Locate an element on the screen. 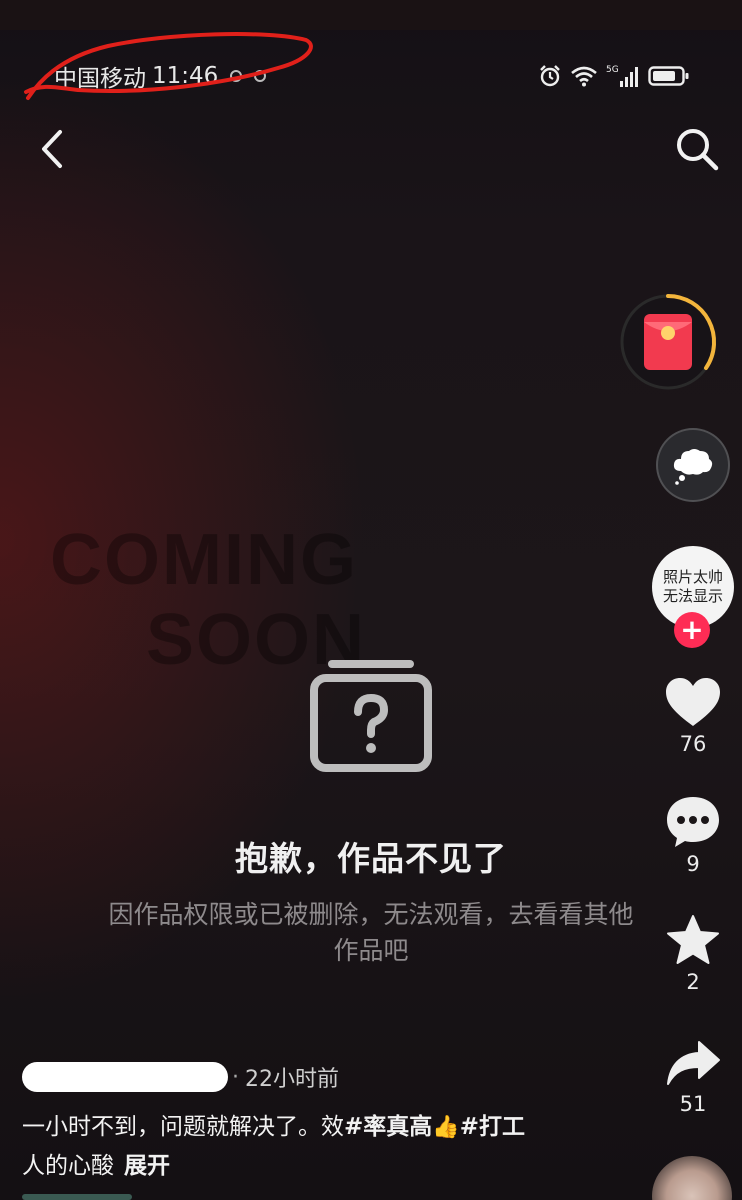 The image size is (742, 1200). follow-button: + is located at coordinates (692, 630).